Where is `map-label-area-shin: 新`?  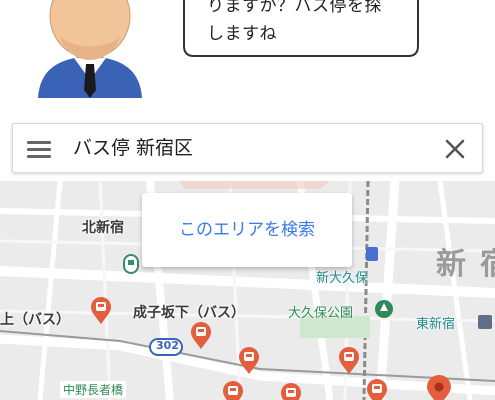
map-label-area-shin: 新 is located at coordinates (454, 264).